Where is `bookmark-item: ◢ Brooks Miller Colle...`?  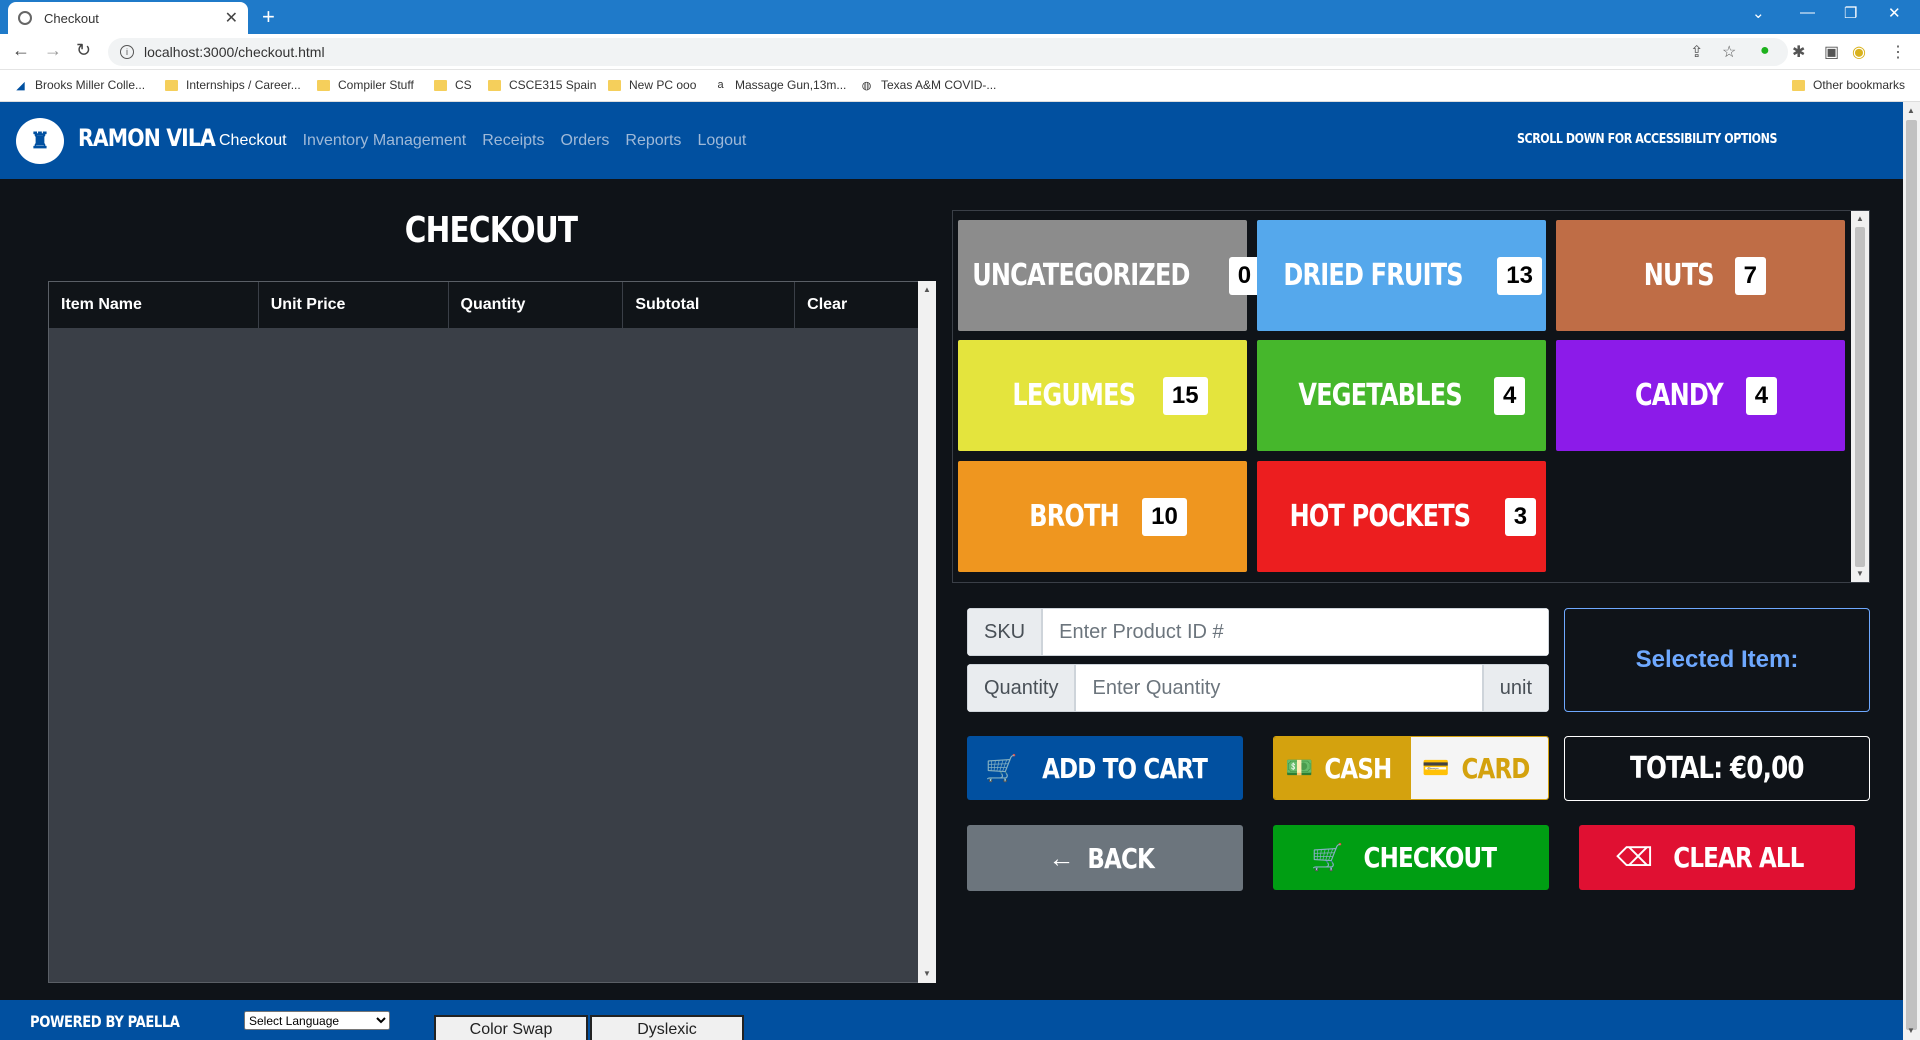 bookmark-item: ◢ Brooks Miller Colle... is located at coordinates (79, 85).